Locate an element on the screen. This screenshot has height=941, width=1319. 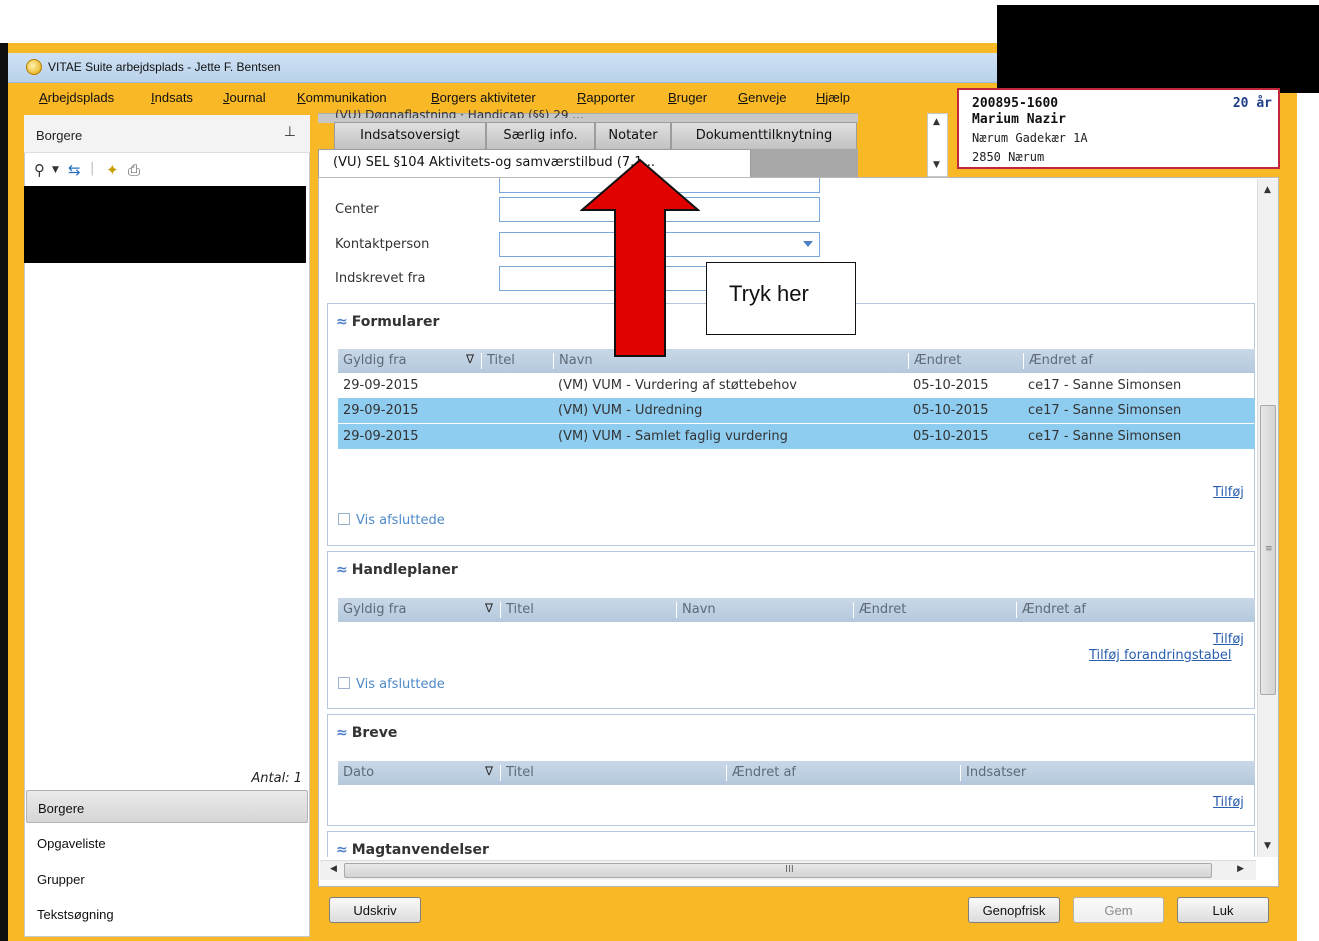
citizen-address-city: 2850 Nærum is located at coordinates (1008, 157).